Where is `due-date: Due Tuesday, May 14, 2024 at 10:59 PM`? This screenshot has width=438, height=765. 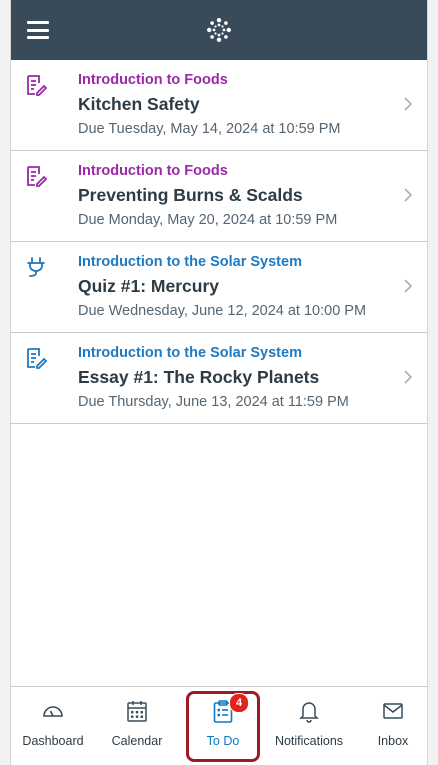 due-date: Due Tuesday, May 14, 2024 at 10:59 PM is located at coordinates (209, 129).